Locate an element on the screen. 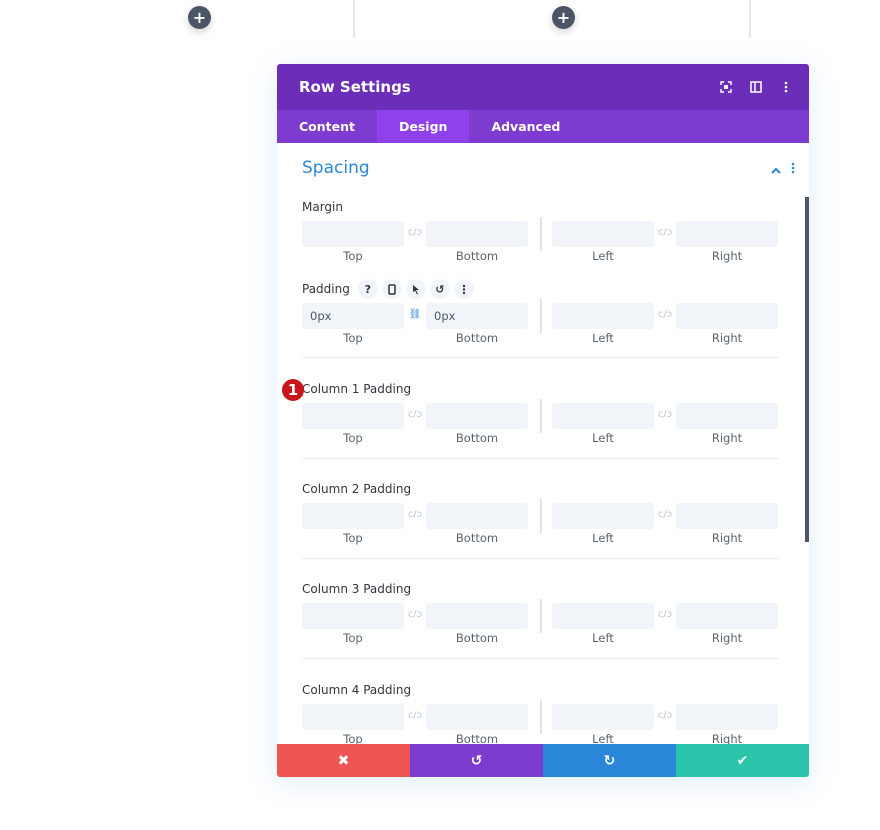  save-button: ✔ is located at coordinates (742, 760).